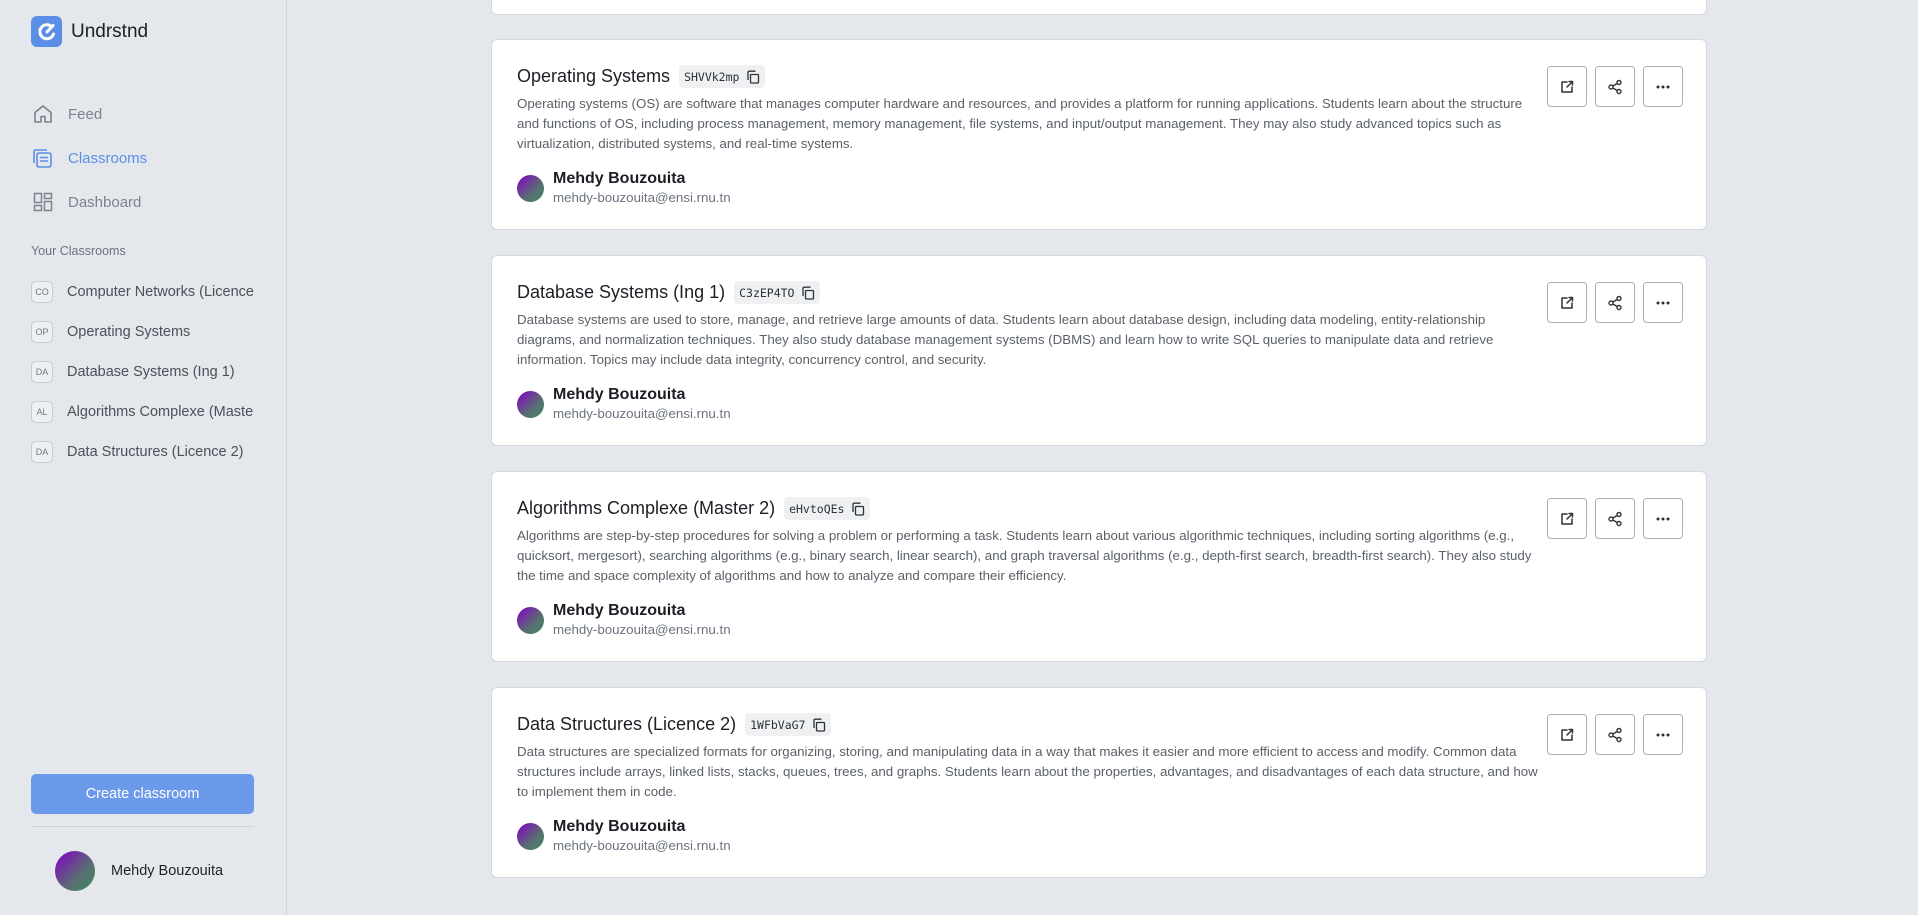  Describe the element at coordinates (42, 332) in the screenshot. I see `classroom-badge: OP` at that location.